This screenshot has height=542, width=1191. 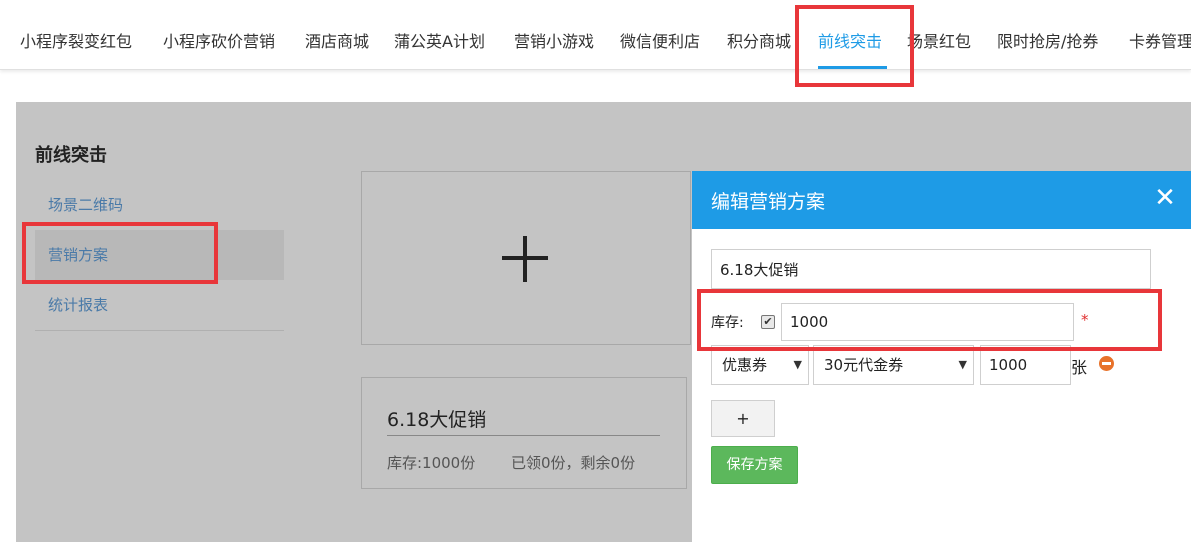 I want to click on highlight-box-stock-row, so click(x=929, y=320).